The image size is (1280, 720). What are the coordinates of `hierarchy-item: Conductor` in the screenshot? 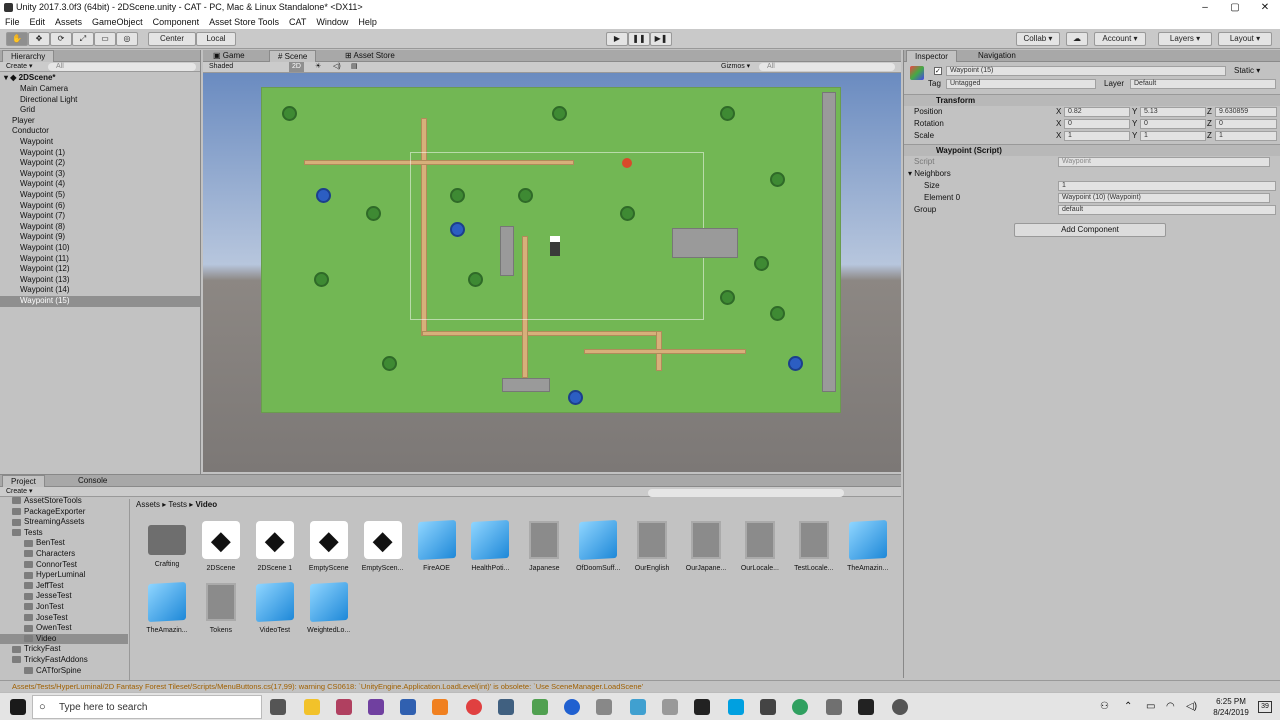 It's located at (100, 131).